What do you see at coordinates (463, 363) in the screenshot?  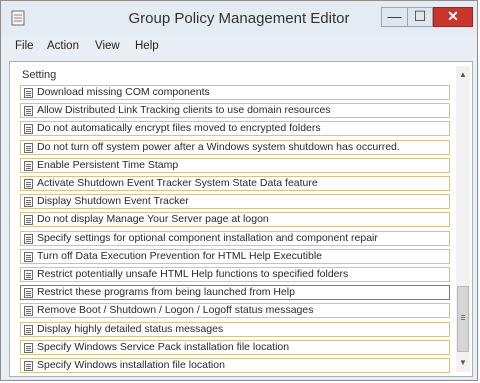 I see `scroll-down-icon: ▼` at bounding box center [463, 363].